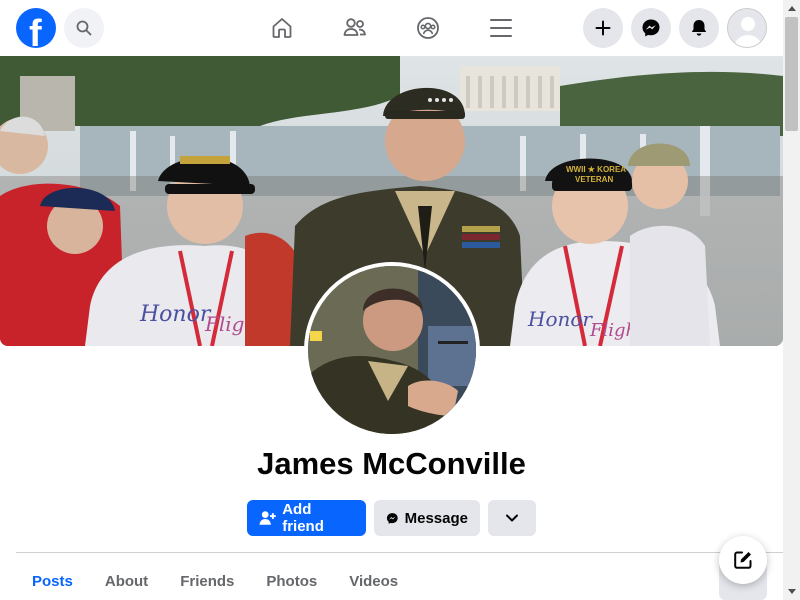 This screenshot has height=600, width=800. What do you see at coordinates (399, 552) in the screenshot?
I see `section-divider` at bounding box center [399, 552].